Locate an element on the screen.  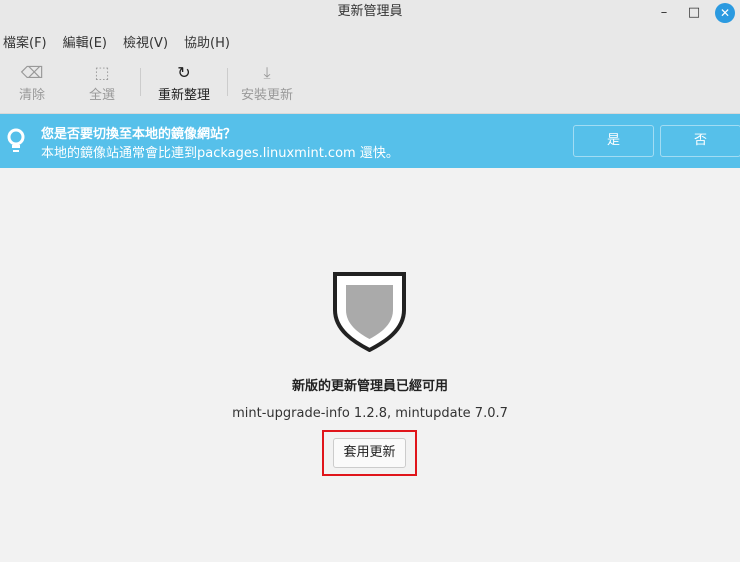
menu-bar: 檔案(F) 編輯(E) 檢視(V) 協助(H) is located at coordinates (370, 41).